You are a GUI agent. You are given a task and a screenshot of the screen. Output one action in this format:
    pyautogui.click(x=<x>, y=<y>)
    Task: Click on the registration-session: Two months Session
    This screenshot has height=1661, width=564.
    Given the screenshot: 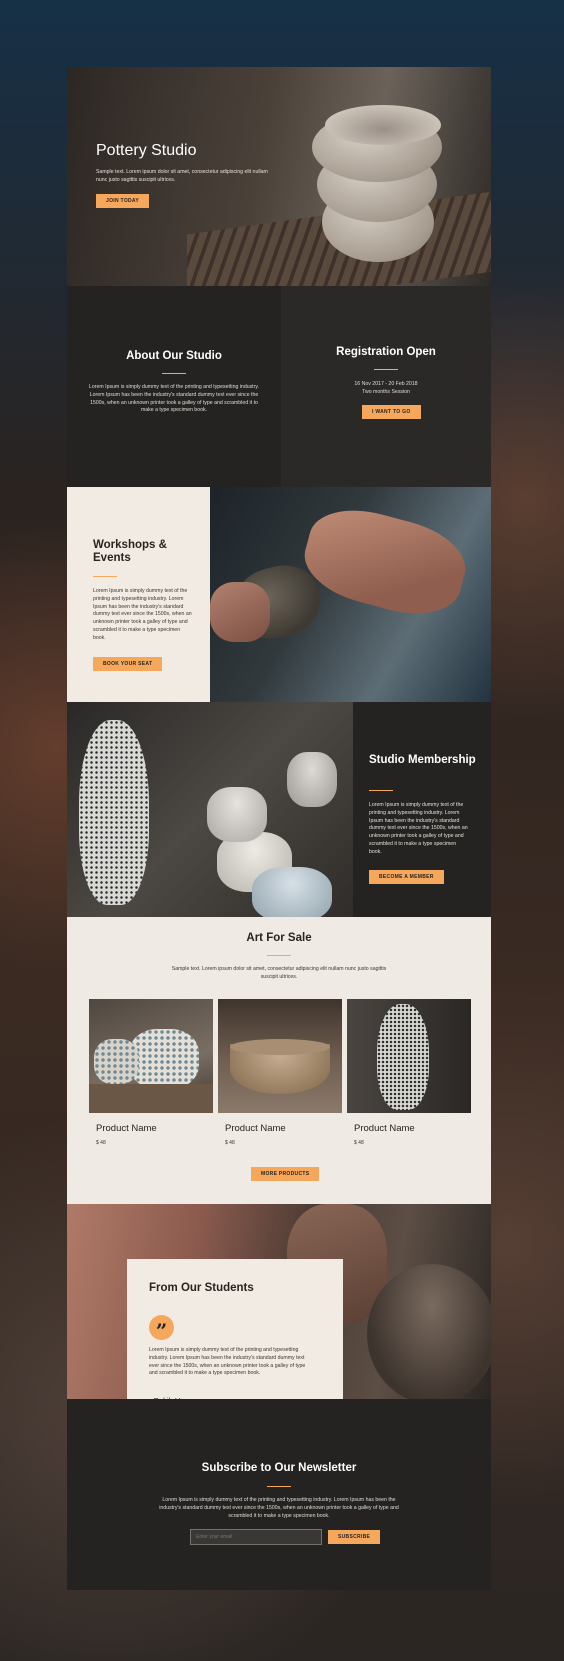 What is the action you would take?
    pyautogui.click(x=386, y=392)
    